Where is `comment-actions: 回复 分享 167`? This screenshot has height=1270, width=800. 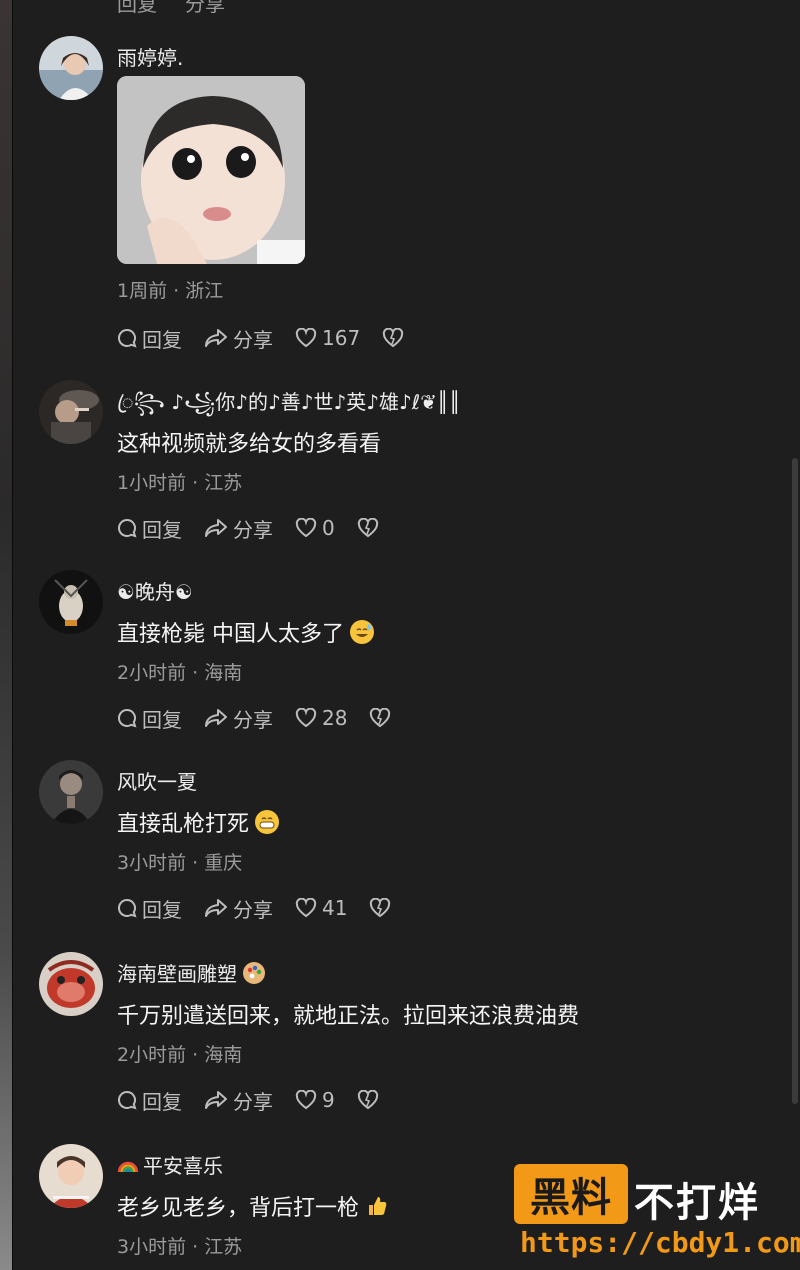 comment-actions: 回复 分享 167 is located at coordinates (271, 338).